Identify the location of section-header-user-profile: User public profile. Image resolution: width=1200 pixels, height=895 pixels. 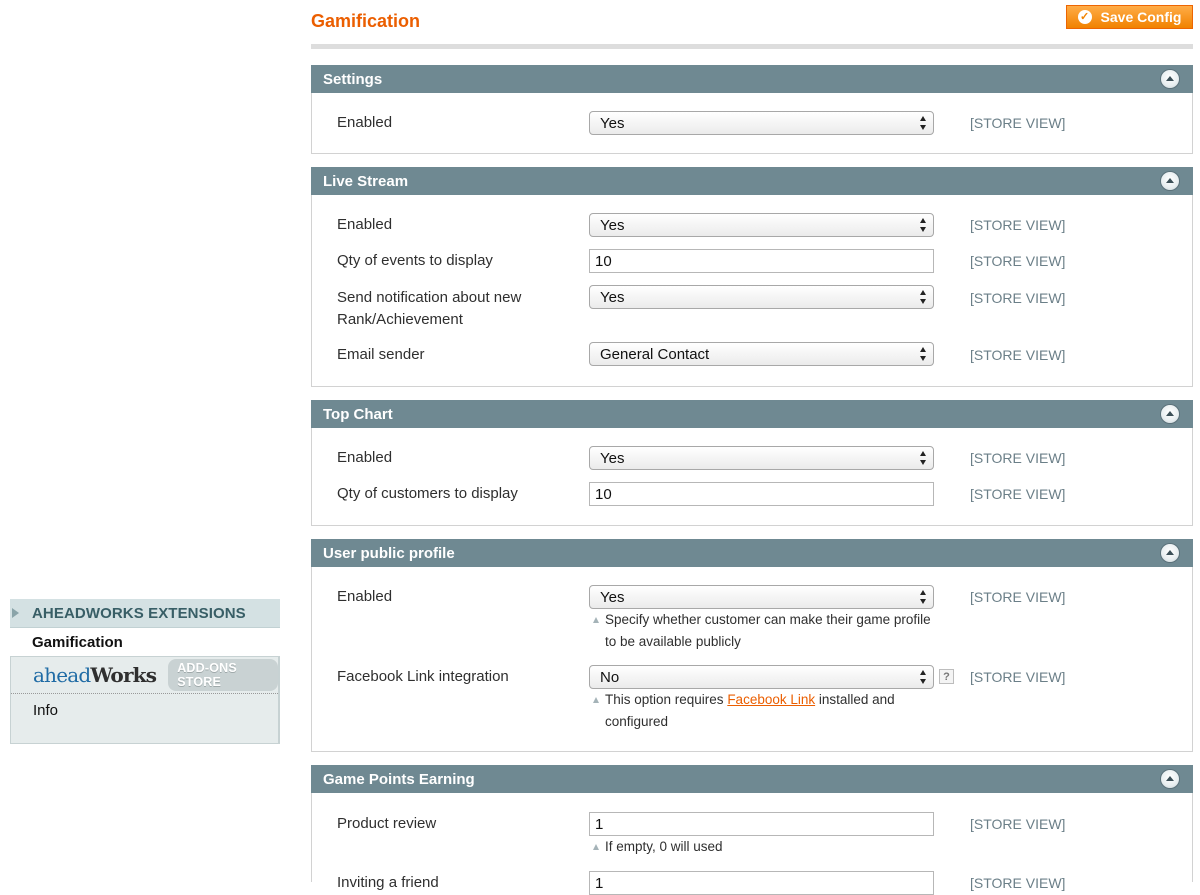
(752, 553).